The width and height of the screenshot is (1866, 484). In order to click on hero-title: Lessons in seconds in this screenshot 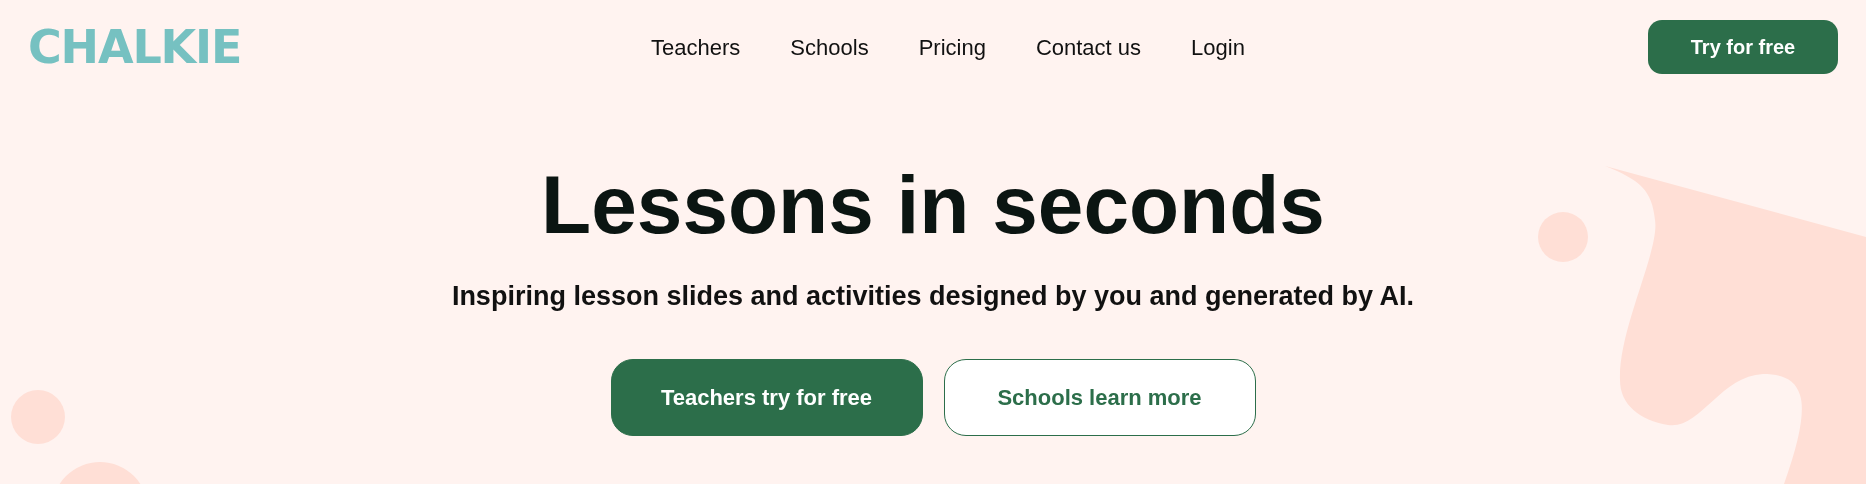, I will do `click(933, 205)`.